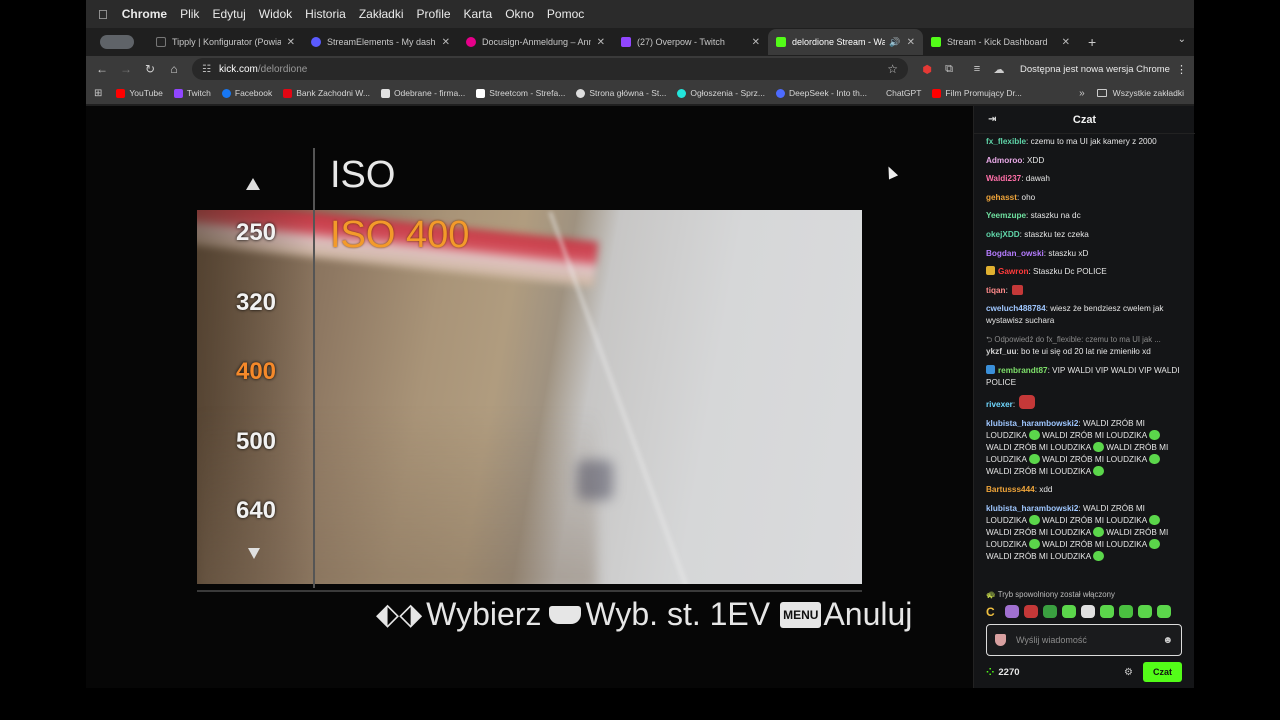 The image size is (1280, 720). I want to click on url-host: kick.com, so click(238, 69).